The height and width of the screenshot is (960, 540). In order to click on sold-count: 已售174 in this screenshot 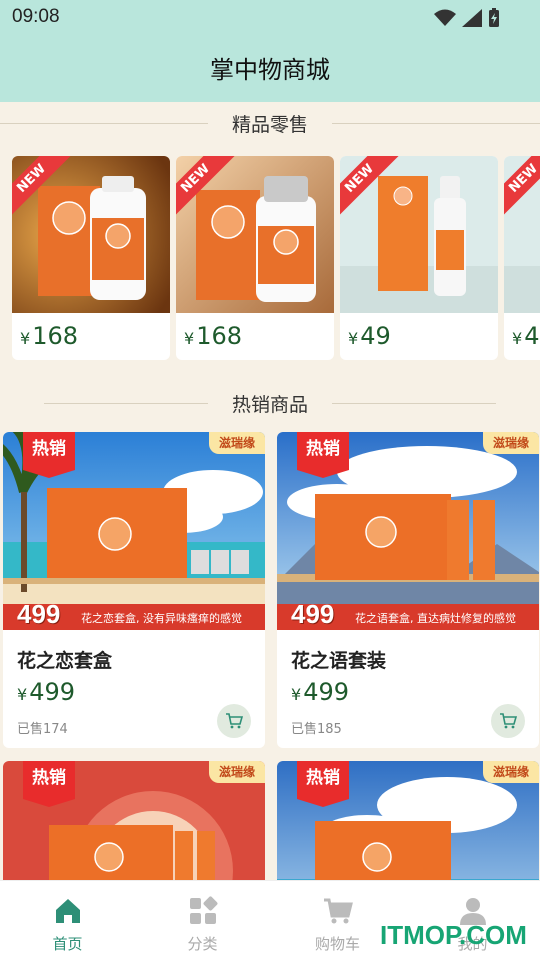, I will do `click(42, 729)`.